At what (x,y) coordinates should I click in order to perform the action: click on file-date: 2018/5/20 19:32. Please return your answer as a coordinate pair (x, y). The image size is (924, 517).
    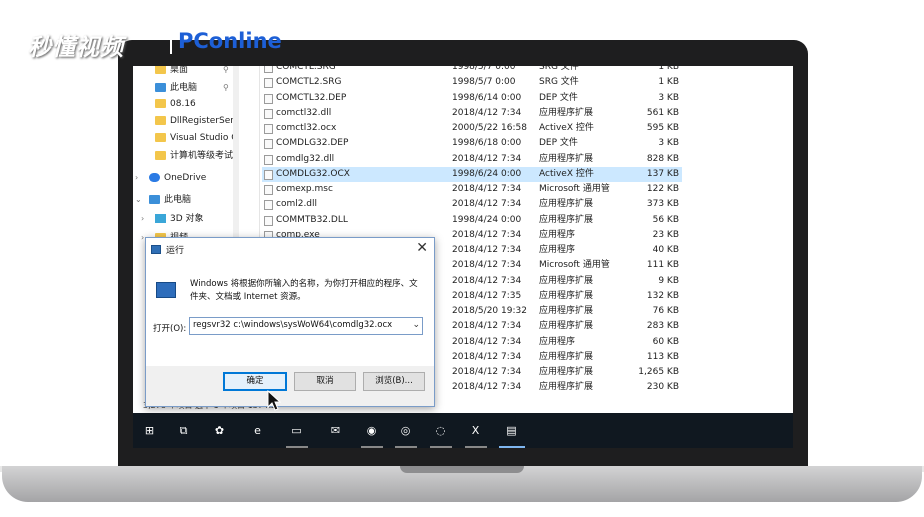
    Looking at the image, I should click on (489, 311).